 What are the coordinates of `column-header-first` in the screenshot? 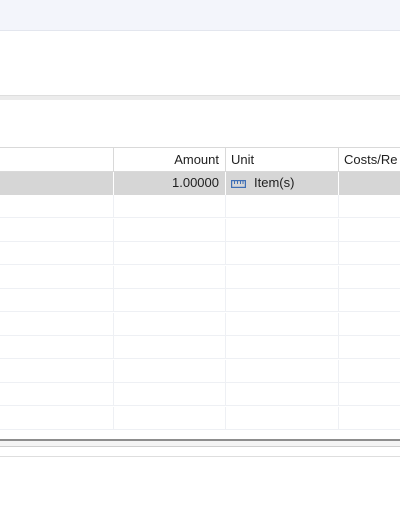 It's located at (57, 159).